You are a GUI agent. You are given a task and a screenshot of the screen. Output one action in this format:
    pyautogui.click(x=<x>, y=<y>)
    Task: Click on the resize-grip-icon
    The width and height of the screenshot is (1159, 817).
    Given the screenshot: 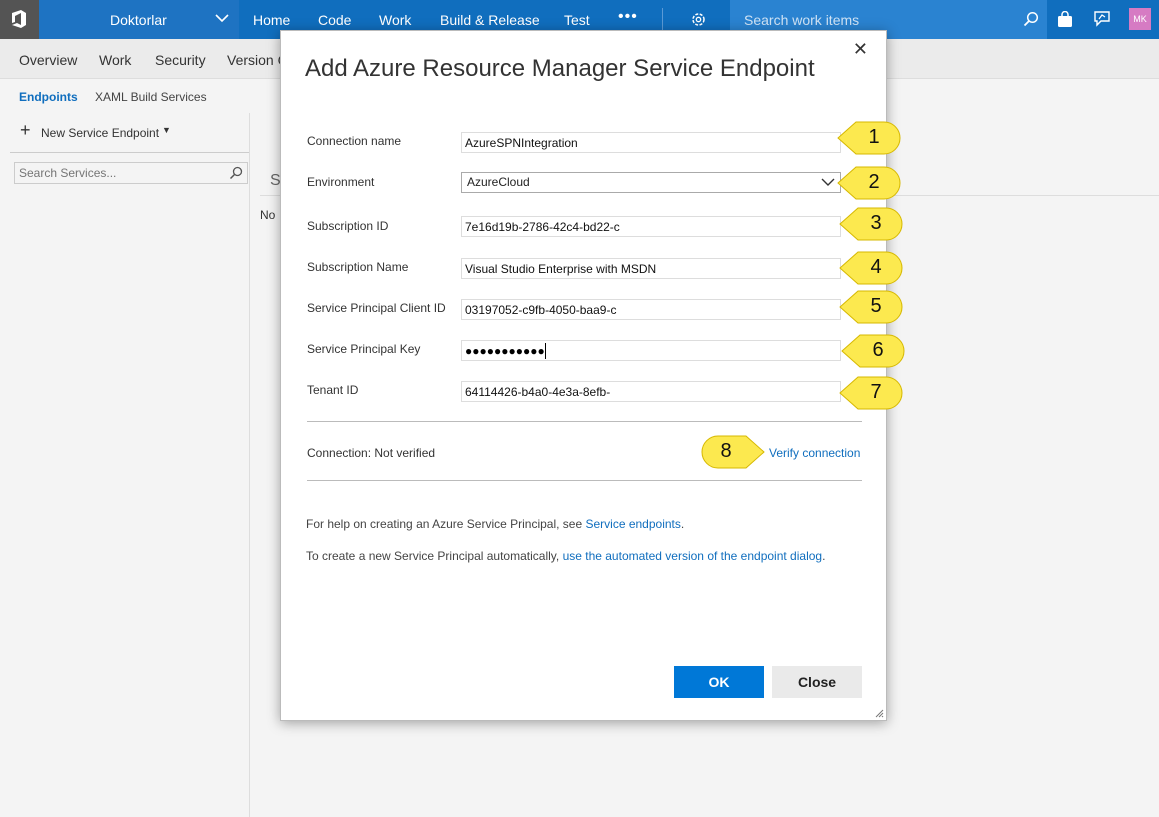 What is the action you would take?
    pyautogui.click(x=879, y=713)
    